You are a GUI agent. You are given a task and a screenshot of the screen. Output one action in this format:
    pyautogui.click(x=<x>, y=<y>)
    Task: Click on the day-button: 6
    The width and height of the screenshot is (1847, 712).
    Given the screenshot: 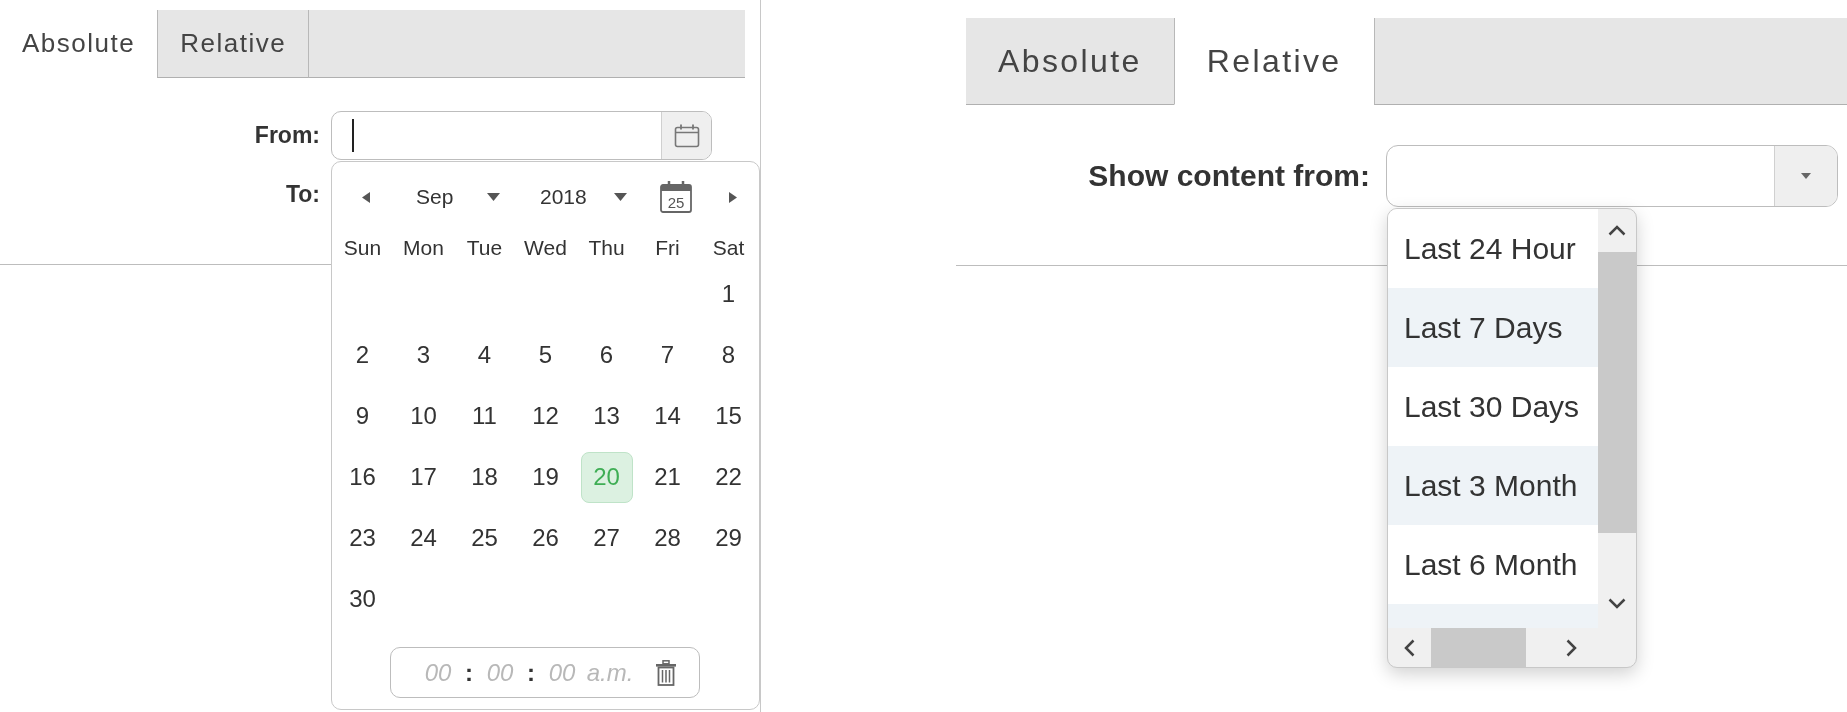 What is the action you would take?
    pyautogui.click(x=606, y=355)
    